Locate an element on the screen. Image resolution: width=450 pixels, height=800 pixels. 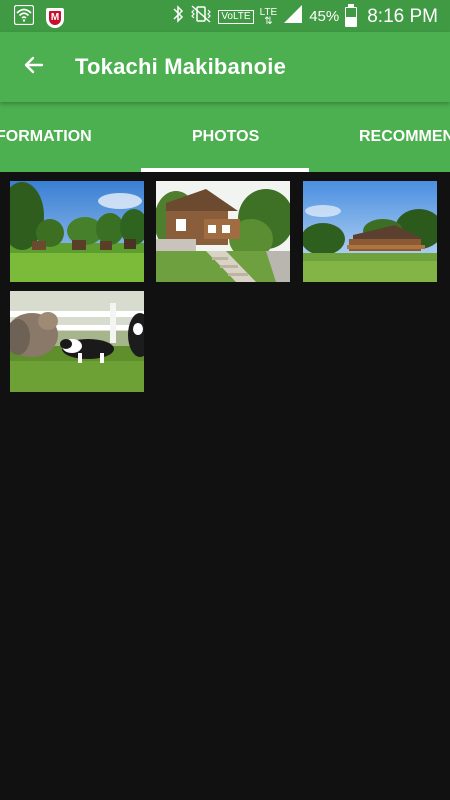
arrow-left-icon is located at coordinates (34, 67).